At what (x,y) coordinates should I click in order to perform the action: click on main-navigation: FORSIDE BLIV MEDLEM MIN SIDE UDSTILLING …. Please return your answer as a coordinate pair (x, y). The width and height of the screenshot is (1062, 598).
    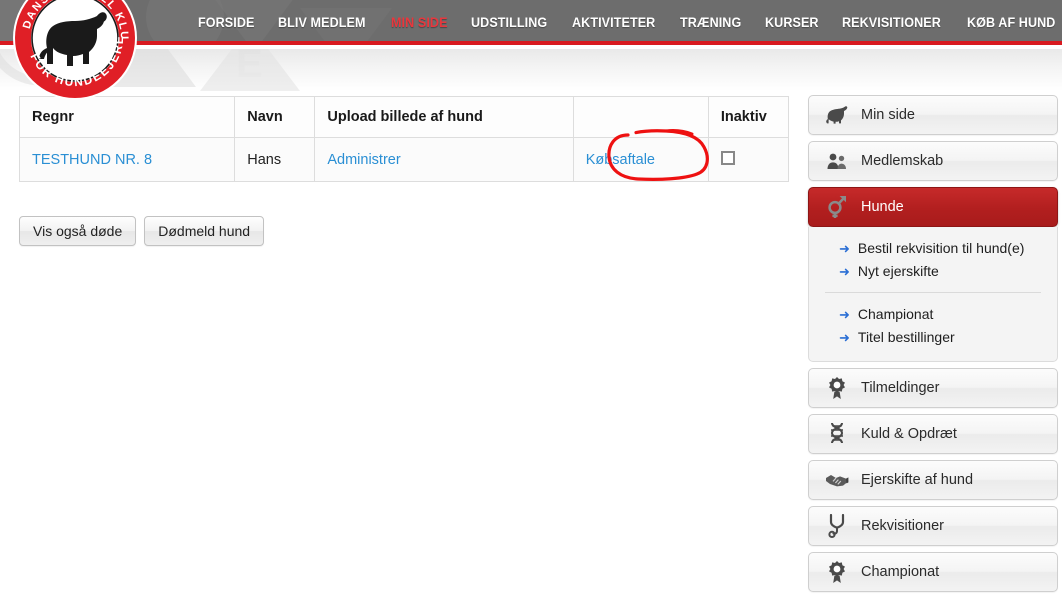
    Looking at the image, I should click on (630, 20).